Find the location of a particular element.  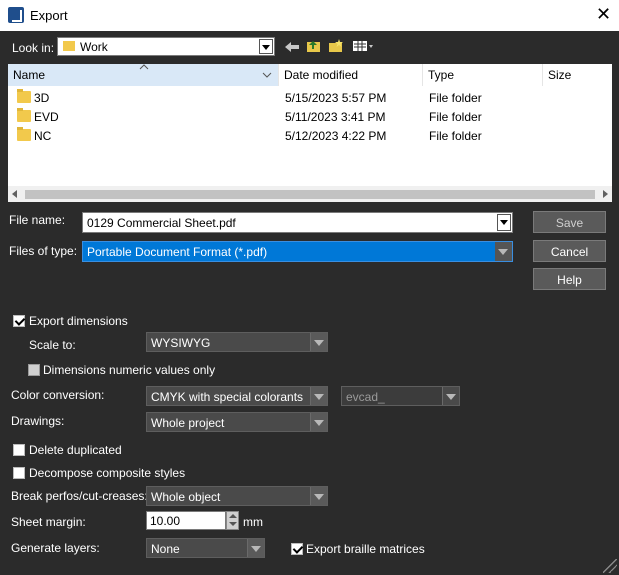

up-folder-icon is located at coordinates (314, 46).